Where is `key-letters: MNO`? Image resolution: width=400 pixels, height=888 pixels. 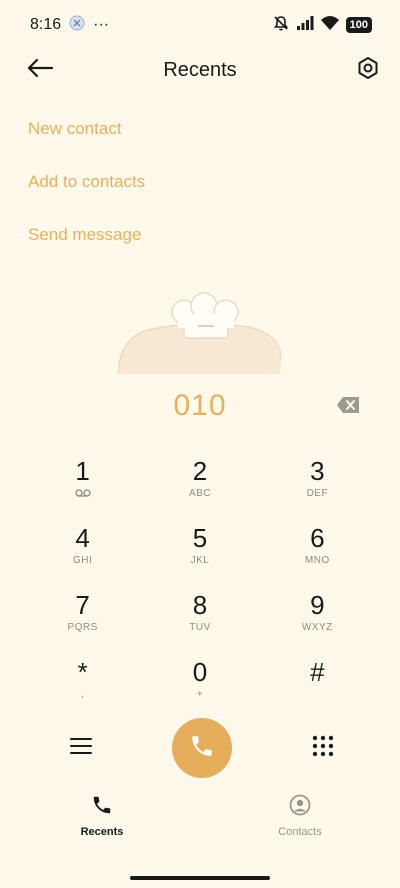 key-letters: MNO is located at coordinates (317, 560).